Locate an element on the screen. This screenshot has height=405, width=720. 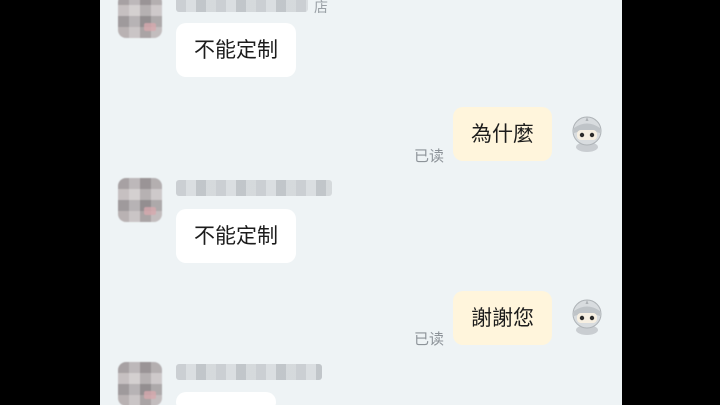
contact-name-suffix: 店 is located at coordinates (321, 8).